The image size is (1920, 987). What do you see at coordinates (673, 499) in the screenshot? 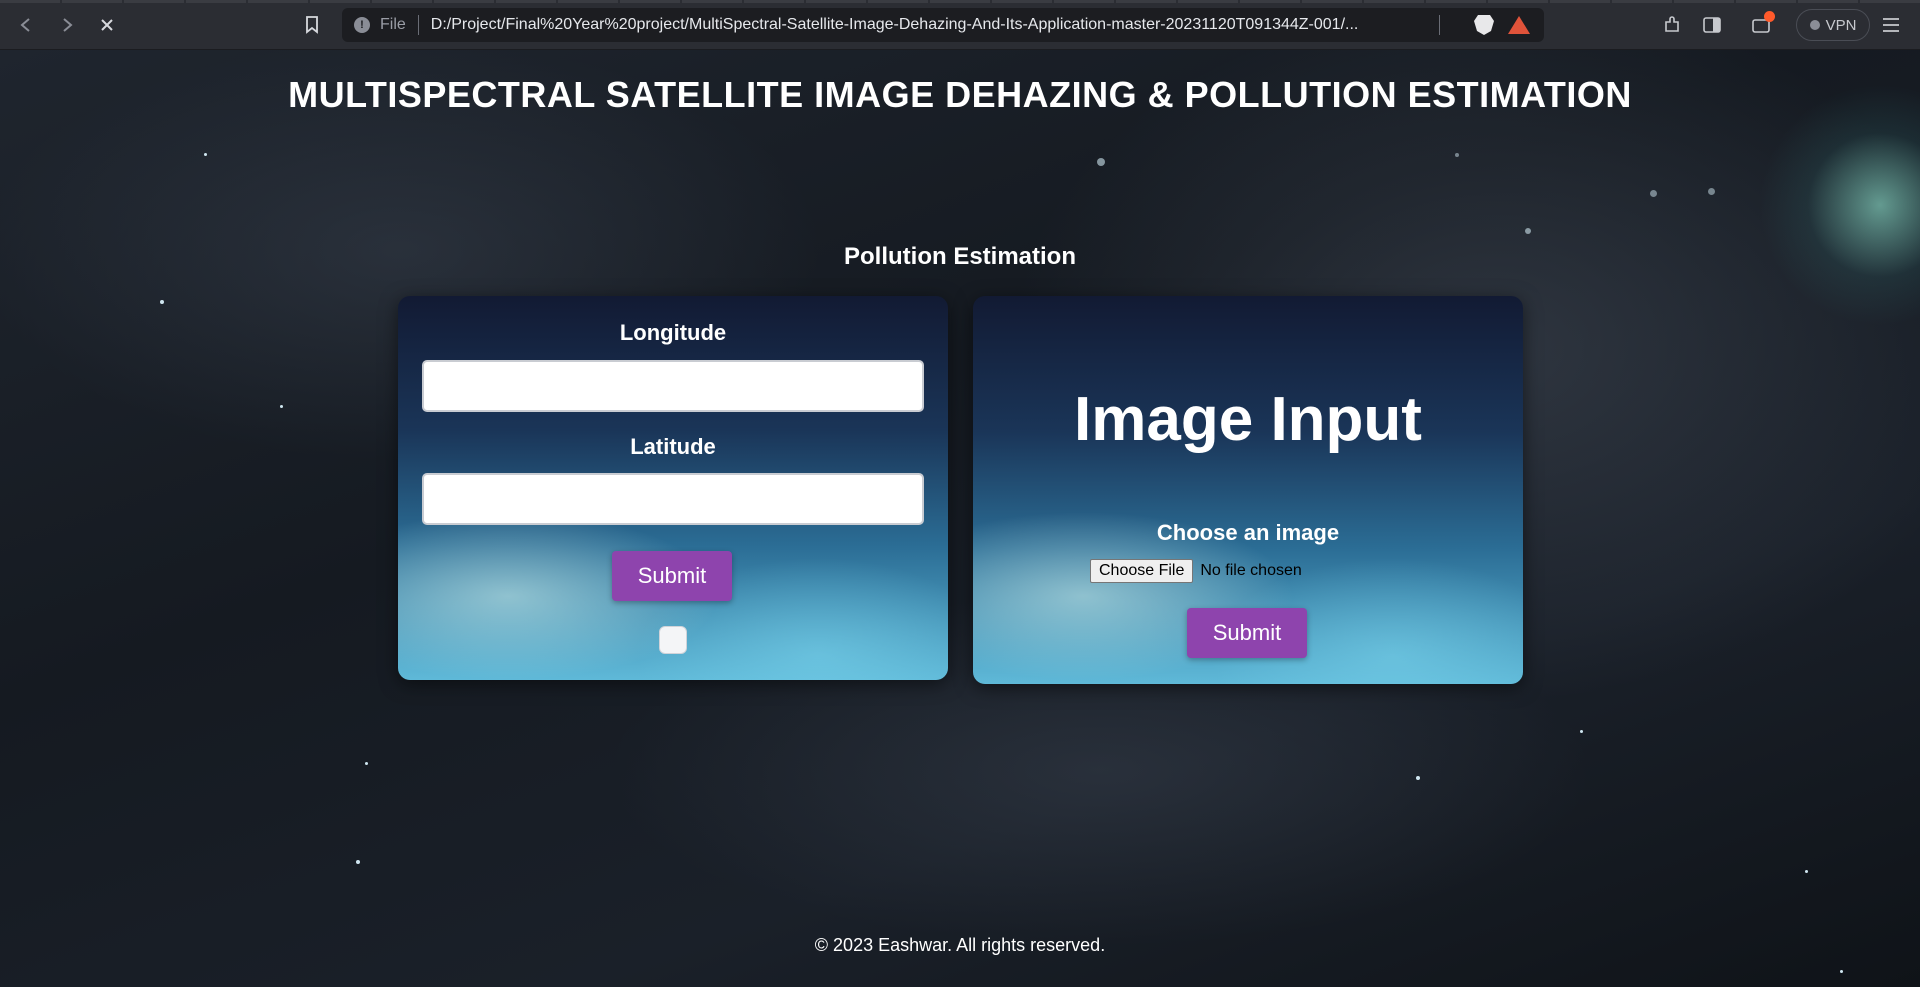
I see `latitude-input` at bounding box center [673, 499].